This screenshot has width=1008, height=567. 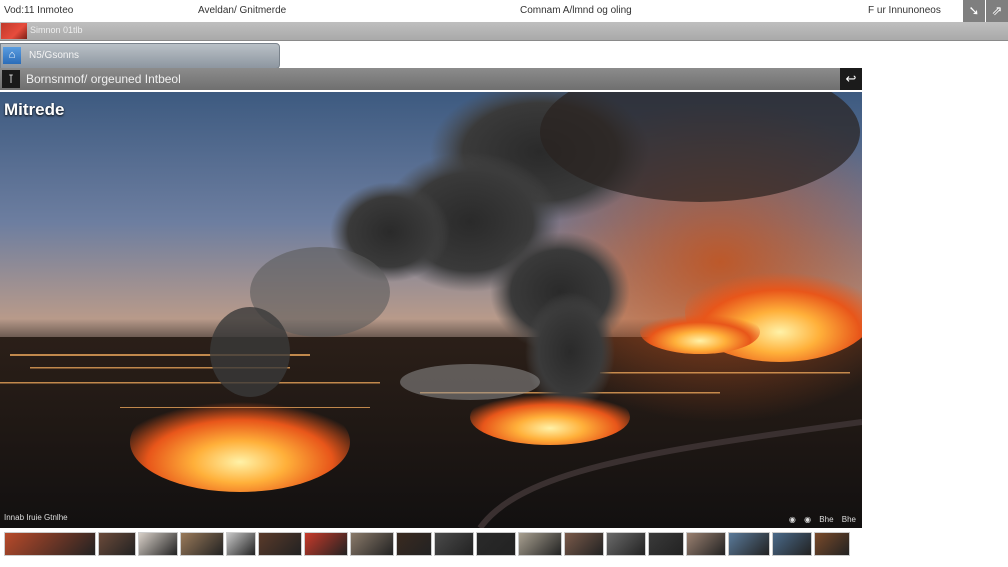 What do you see at coordinates (851, 79) in the screenshot?
I see `collapse-icon: ↩` at bounding box center [851, 79].